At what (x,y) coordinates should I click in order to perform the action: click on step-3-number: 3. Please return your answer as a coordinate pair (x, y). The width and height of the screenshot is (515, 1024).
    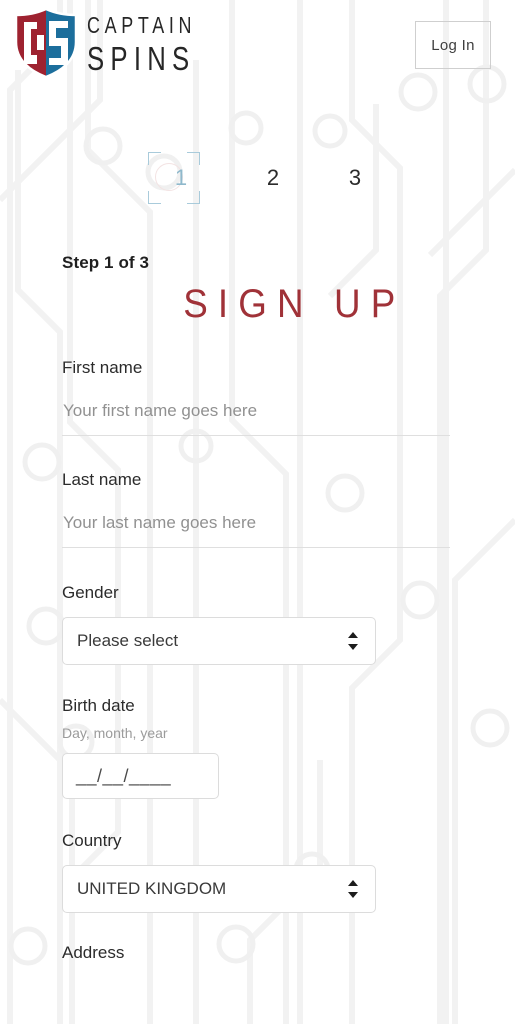
    Looking at the image, I should click on (355, 177).